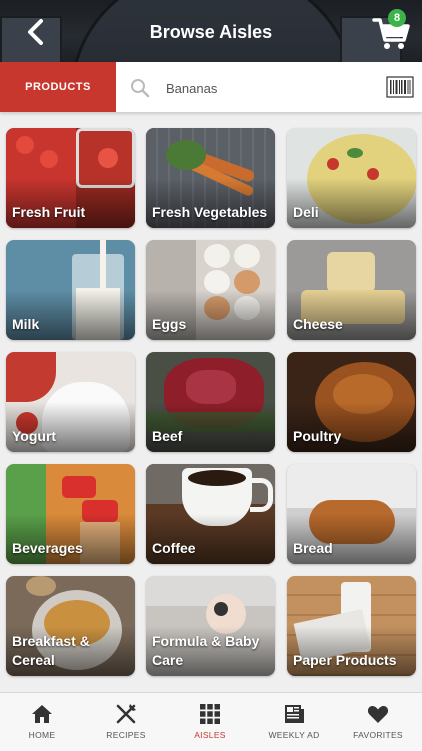 The width and height of the screenshot is (422, 751). What do you see at coordinates (317, 436) in the screenshot?
I see `aisle-label: Poultry` at bounding box center [317, 436].